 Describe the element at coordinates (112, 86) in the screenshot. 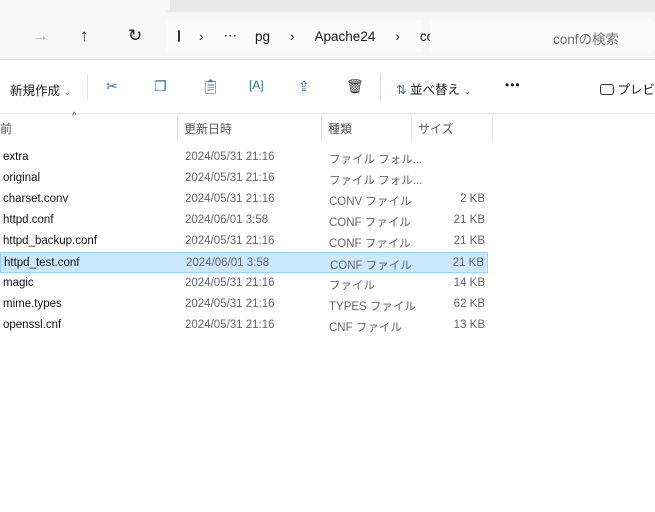

I see `cut-icon: ✂` at that location.